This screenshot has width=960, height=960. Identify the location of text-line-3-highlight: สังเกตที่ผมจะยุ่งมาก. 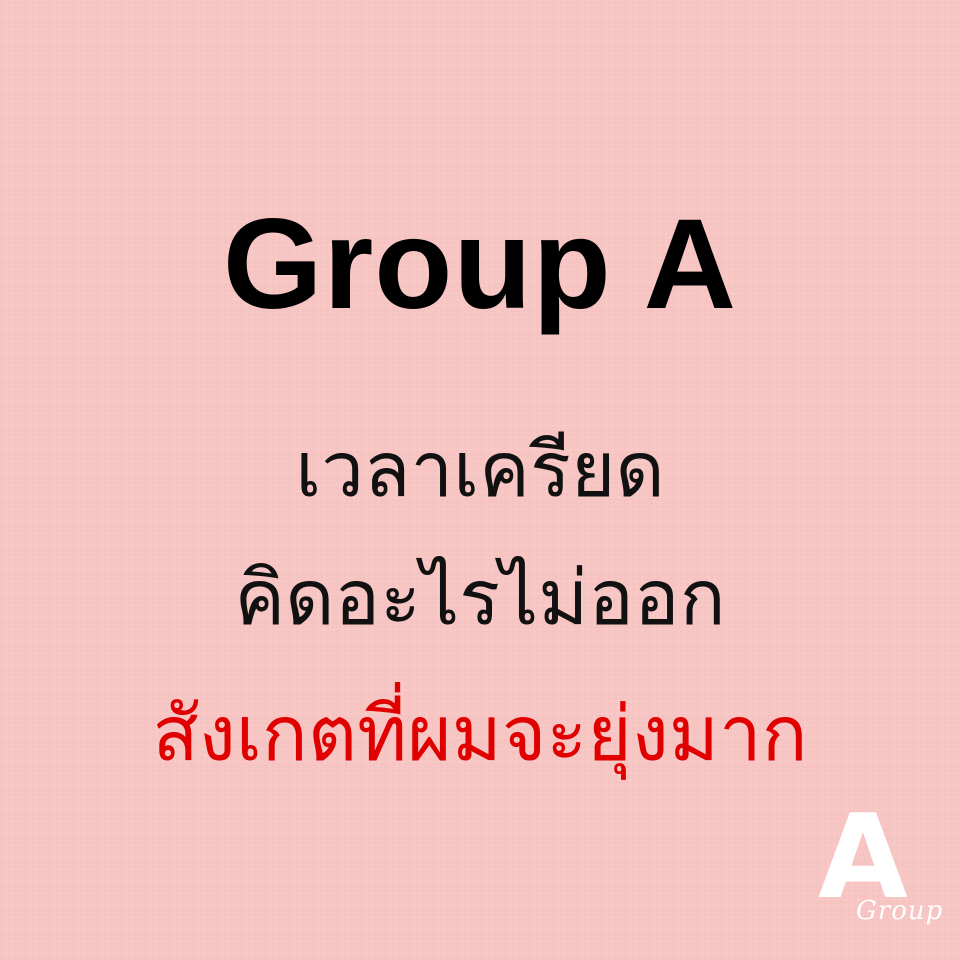
(480, 733).